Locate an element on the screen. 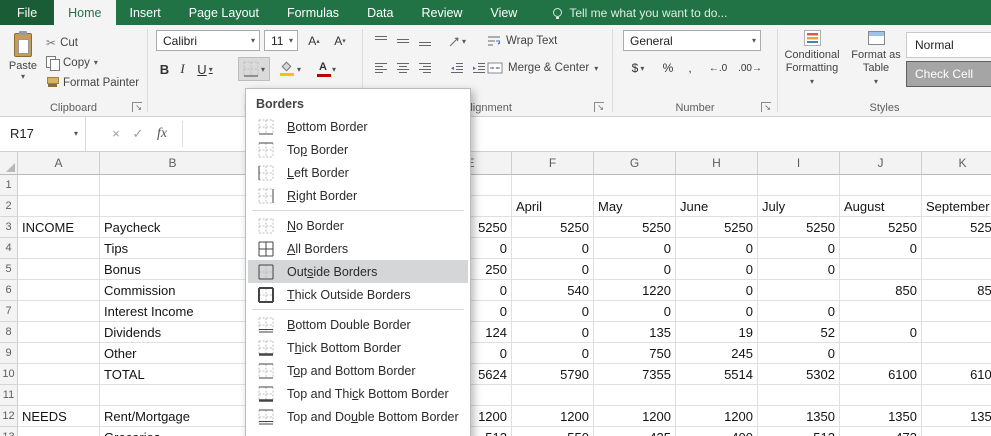  increase-decimal-button: ←.0 is located at coordinates (718, 68).